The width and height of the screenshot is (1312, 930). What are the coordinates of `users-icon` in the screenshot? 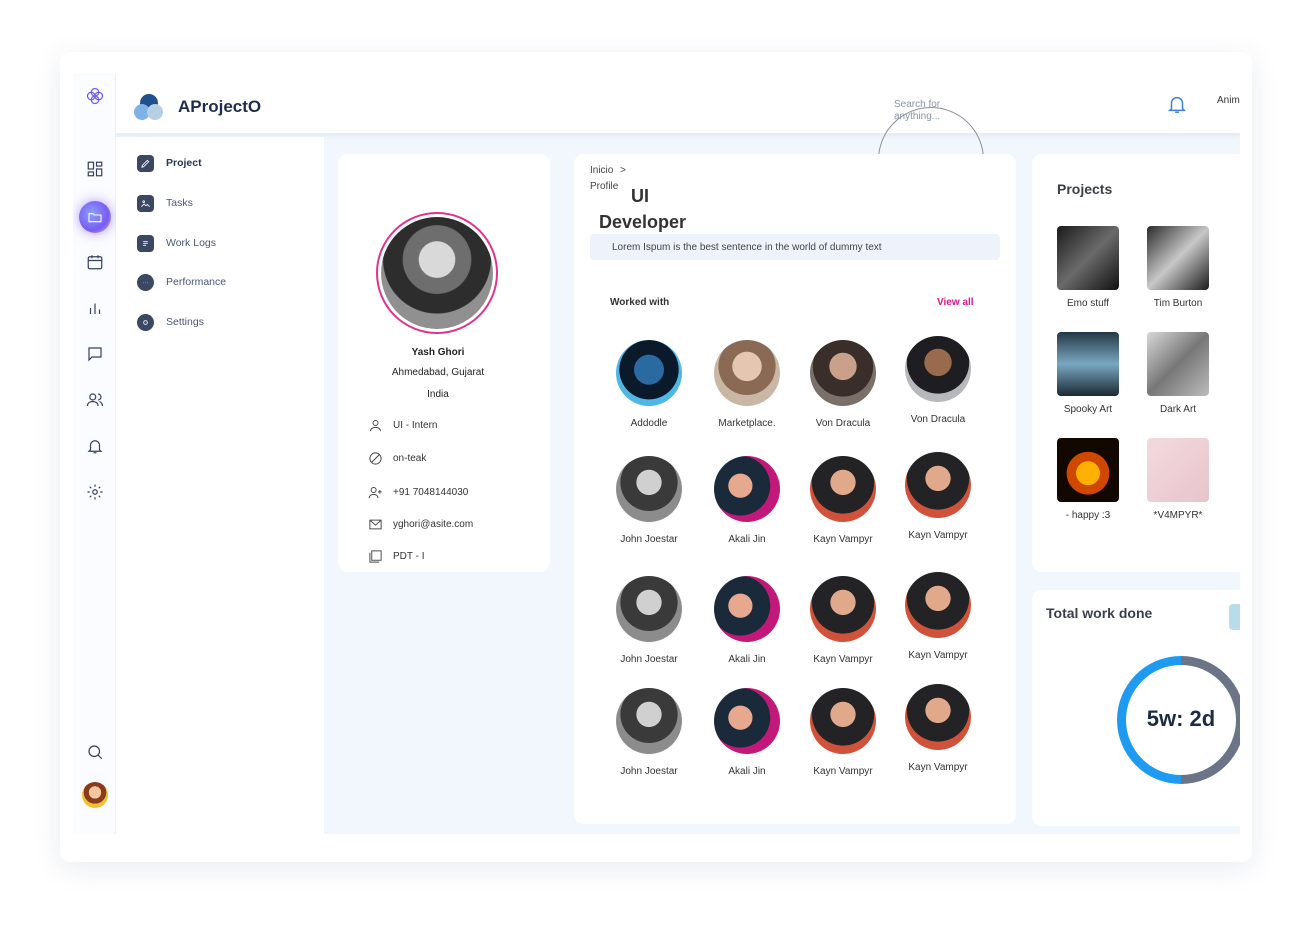 It's located at (95, 400).